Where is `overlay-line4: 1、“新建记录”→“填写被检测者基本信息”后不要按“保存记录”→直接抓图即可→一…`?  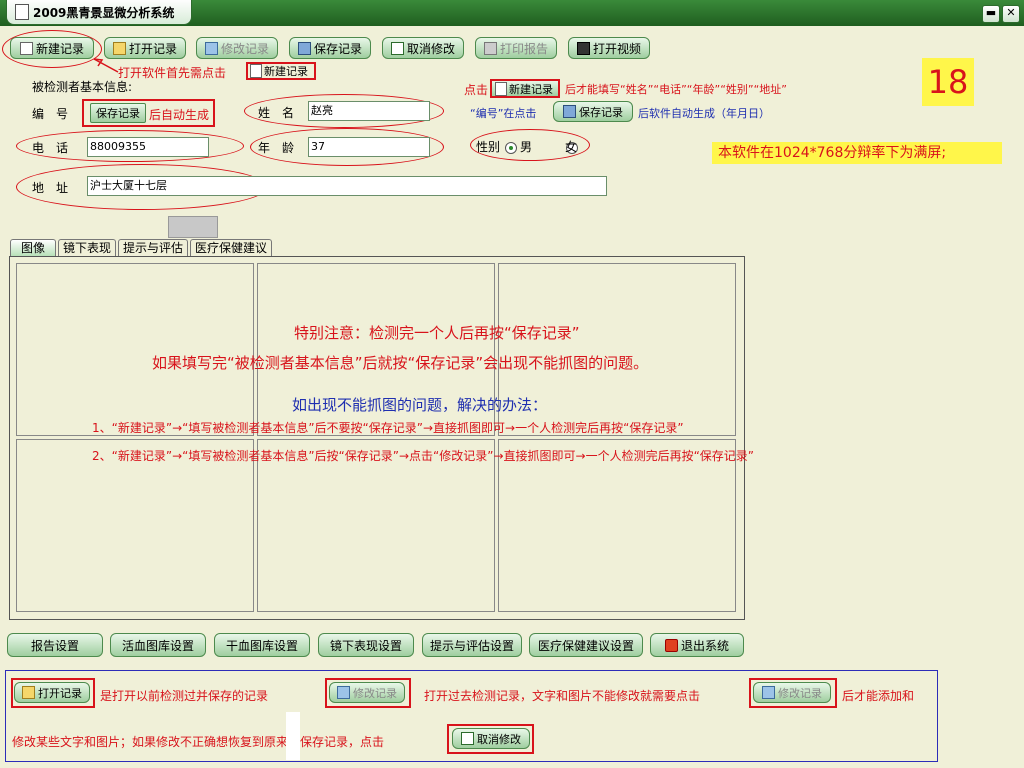
overlay-line4: 1、“新建记录”→“填写被检测者基本信息”后不要按“保存记录”→直接抓图即可→一… is located at coordinates (388, 428).